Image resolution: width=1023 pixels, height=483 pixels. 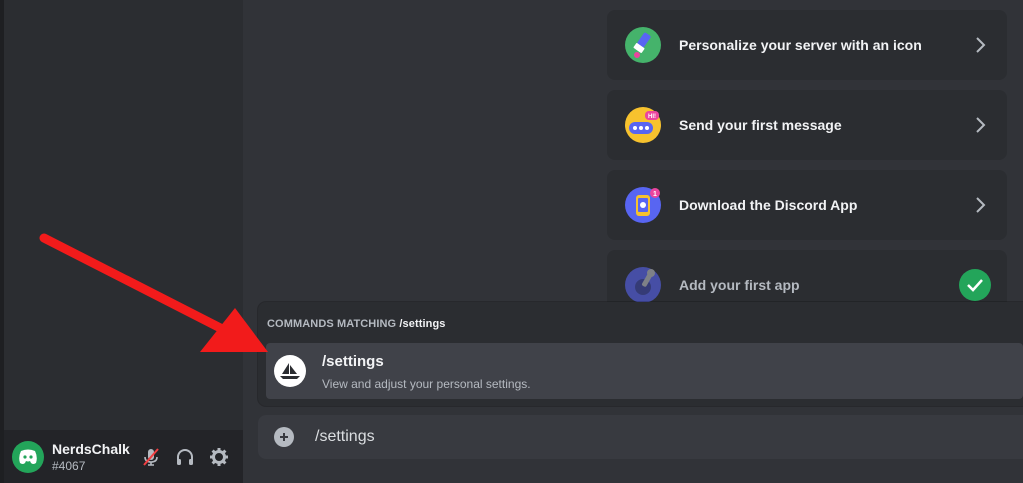 I want to click on svg-text: HI!, so click(x=652, y=117).